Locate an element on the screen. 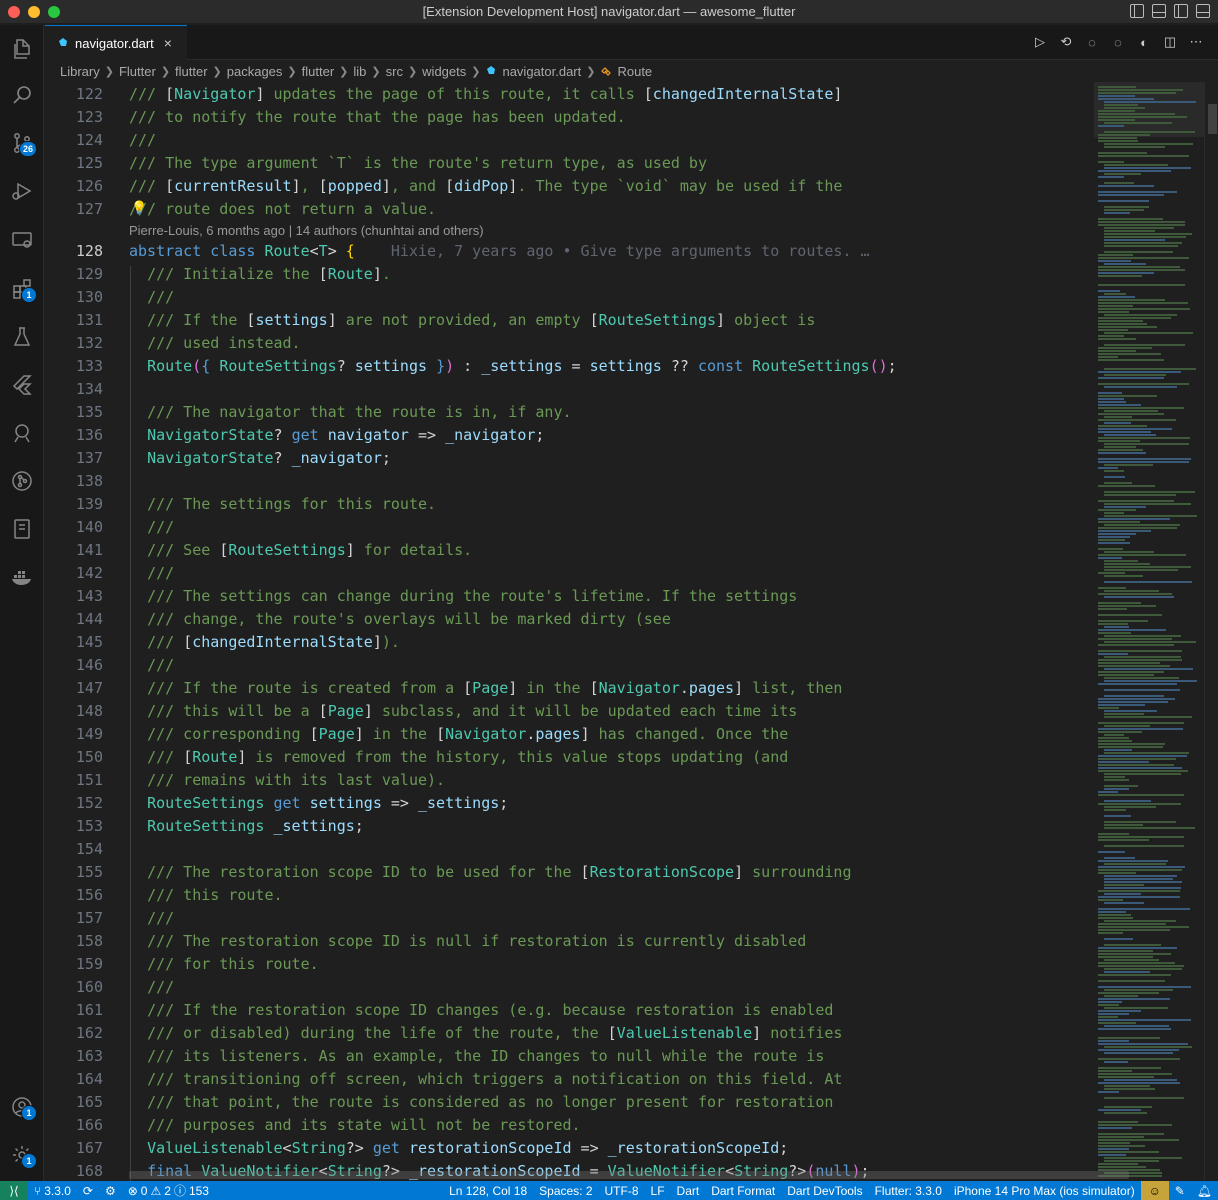 Image resolution: width=1218 pixels, height=1200 pixels. indentation: Spaces: 2 is located at coordinates (565, 1190).